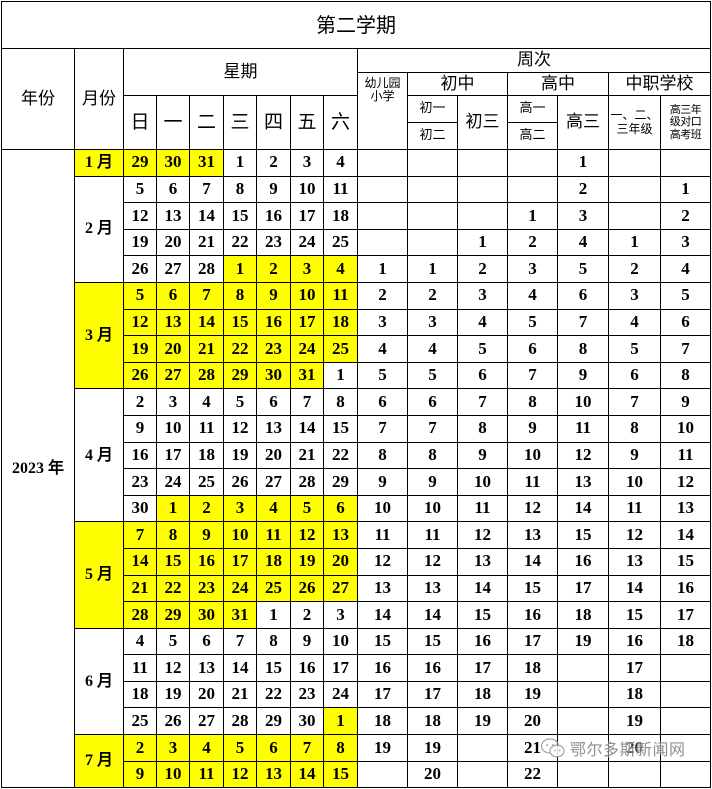 Image resolution: width=712 pixels, height=789 pixels. Describe the element at coordinates (583, 641) in the screenshot. I see `week-number-senior-grade3: 19` at that location.